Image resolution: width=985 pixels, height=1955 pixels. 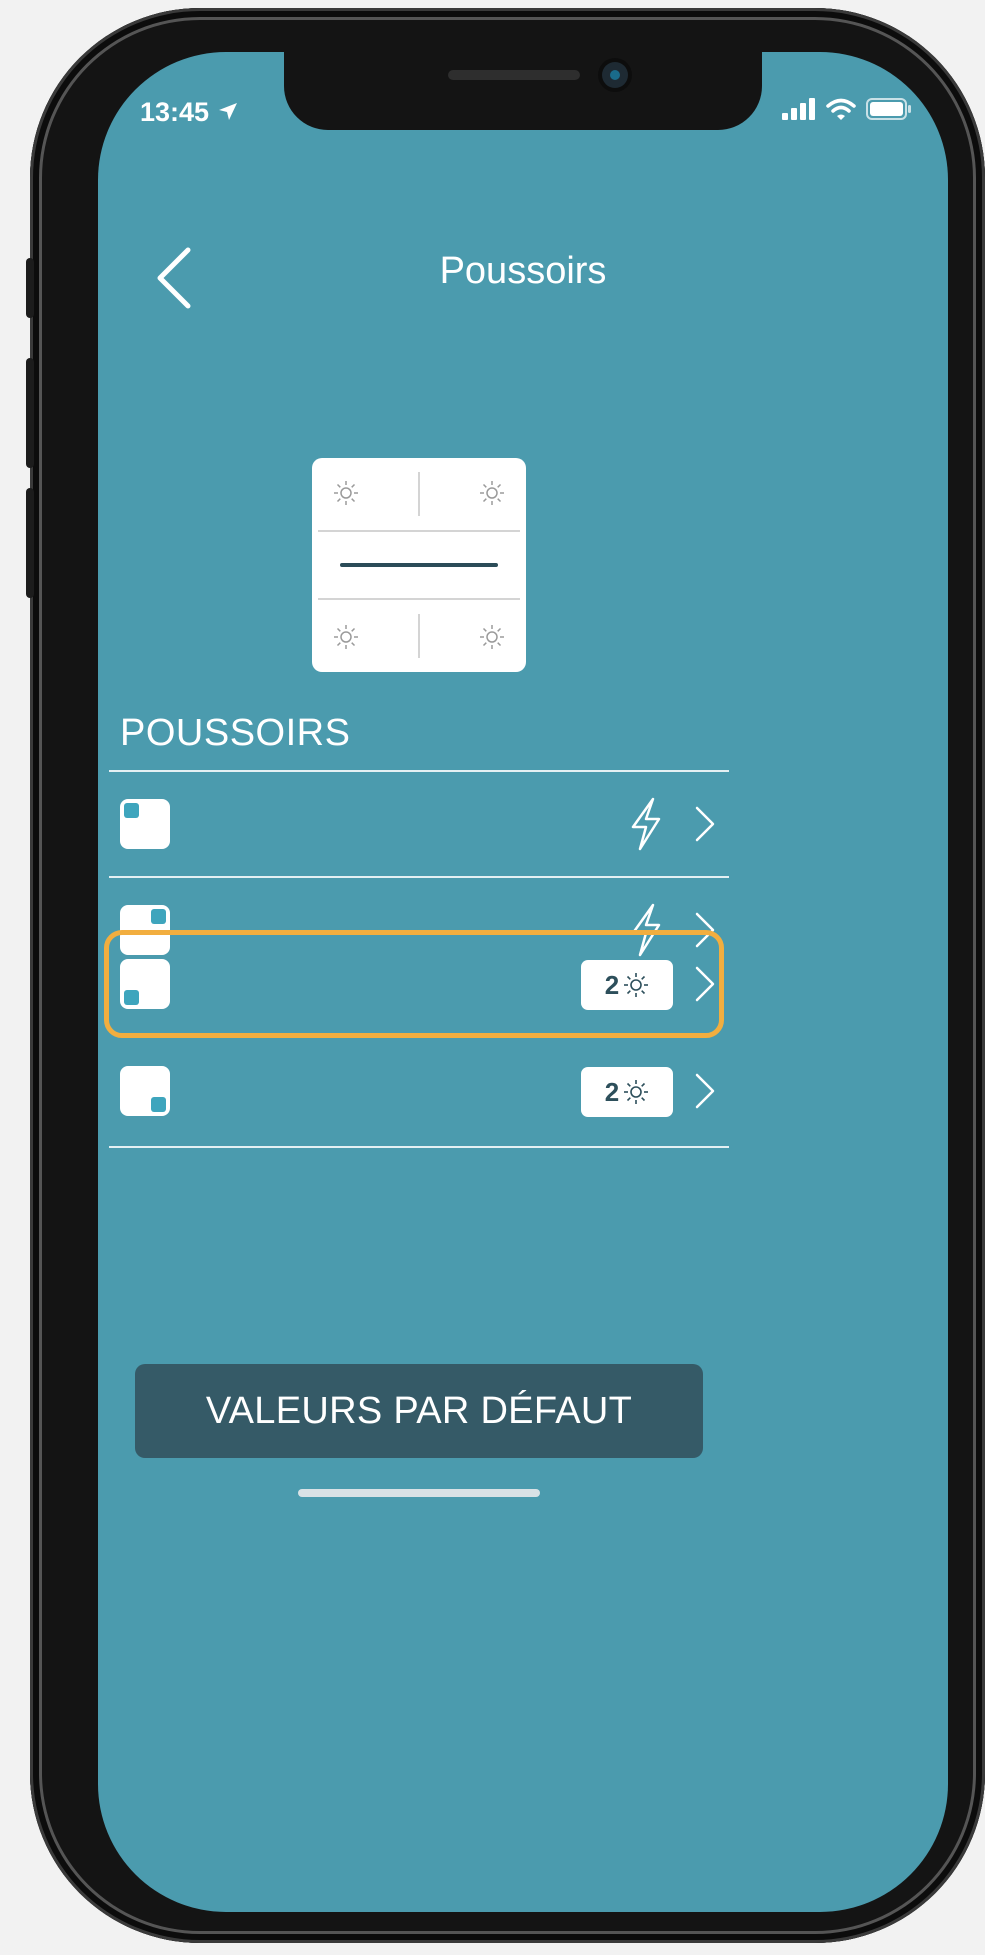 What do you see at coordinates (175, 112) in the screenshot?
I see `status-time-text: 13:45` at bounding box center [175, 112].